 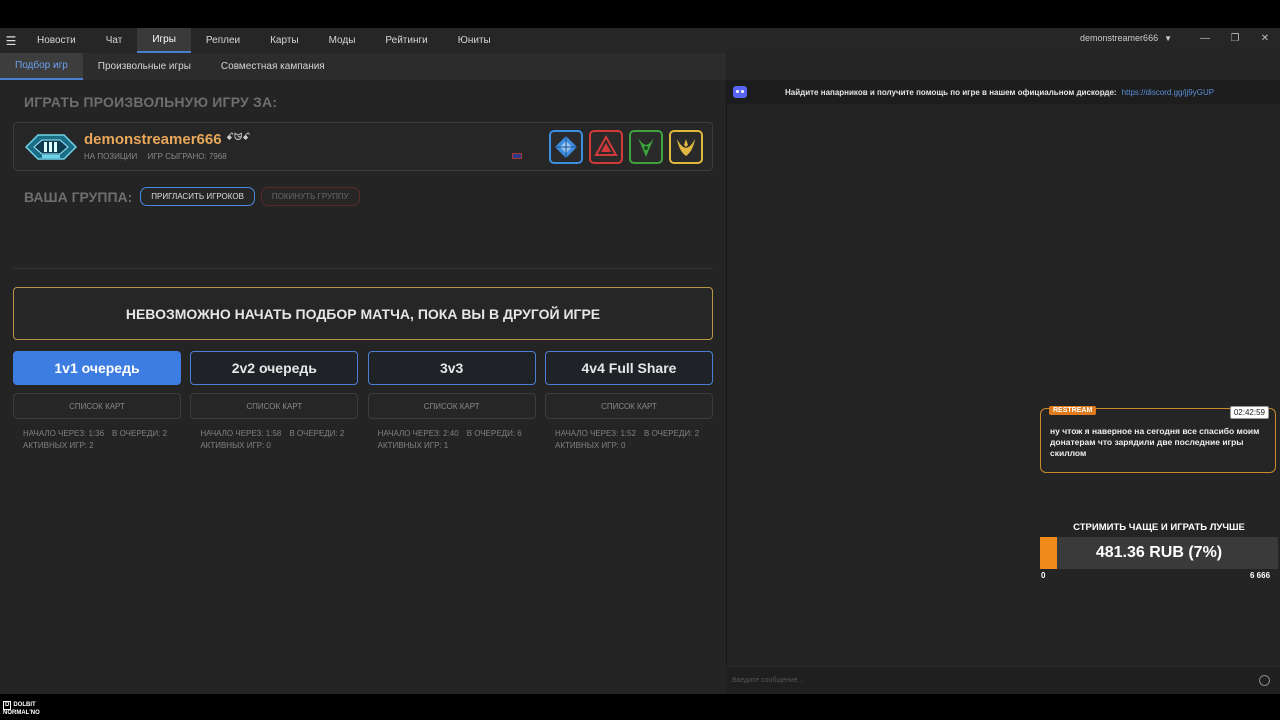 I want to click on player-meta: НА ПОЗИЦИИ ИГР СЫГРАНО: 7968, so click(x=159, y=156).